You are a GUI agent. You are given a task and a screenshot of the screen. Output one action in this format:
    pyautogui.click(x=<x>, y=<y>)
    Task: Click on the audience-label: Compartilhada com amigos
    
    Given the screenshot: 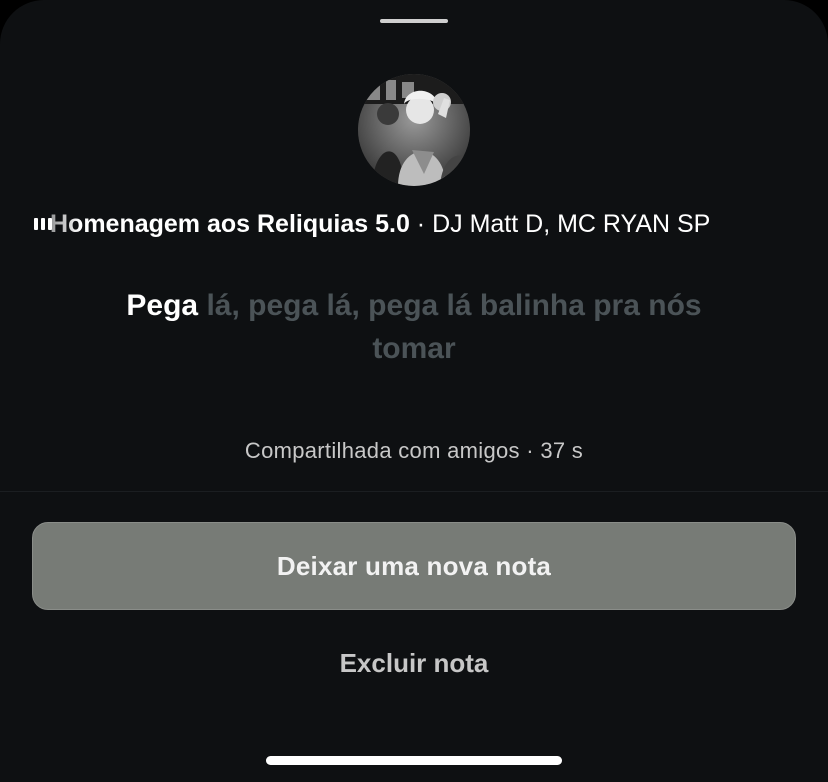 What is the action you would take?
    pyautogui.click(x=382, y=450)
    